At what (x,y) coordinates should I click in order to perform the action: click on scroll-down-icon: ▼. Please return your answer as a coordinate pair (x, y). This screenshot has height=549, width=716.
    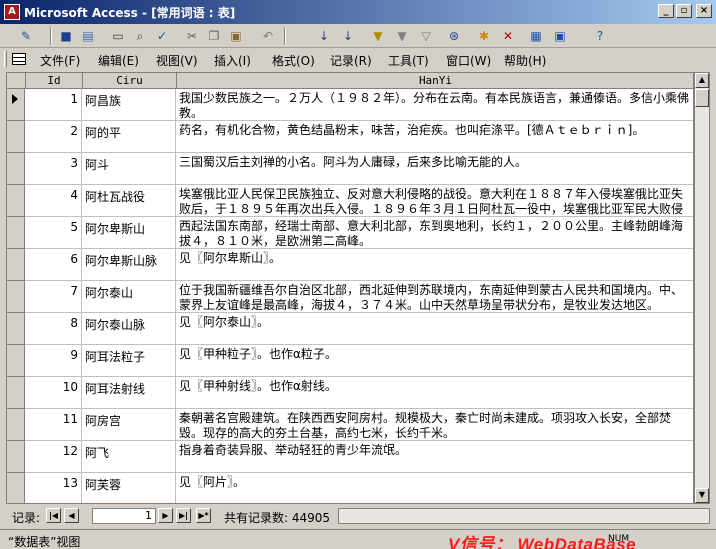
    Looking at the image, I should click on (702, 495).